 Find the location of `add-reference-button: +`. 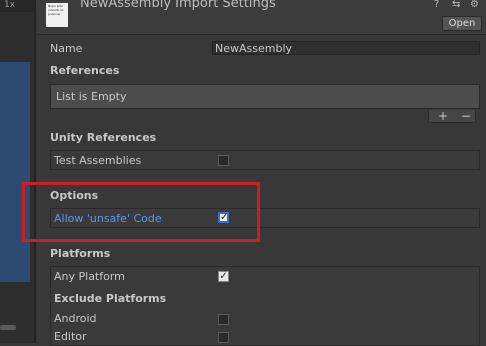

add-reference-button: + is located at coordinates (443, 116).